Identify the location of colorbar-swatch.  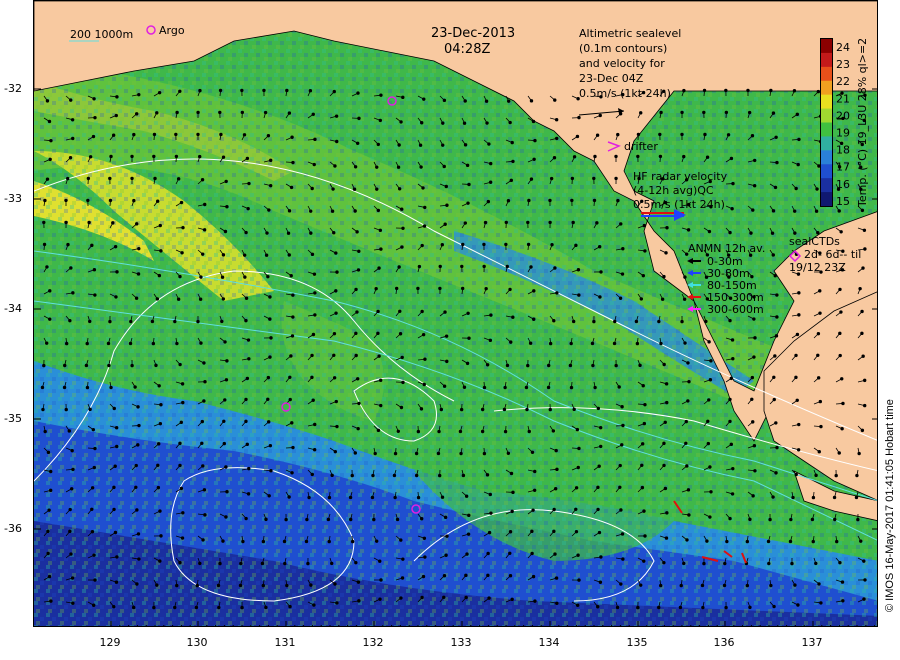
(826, 129).